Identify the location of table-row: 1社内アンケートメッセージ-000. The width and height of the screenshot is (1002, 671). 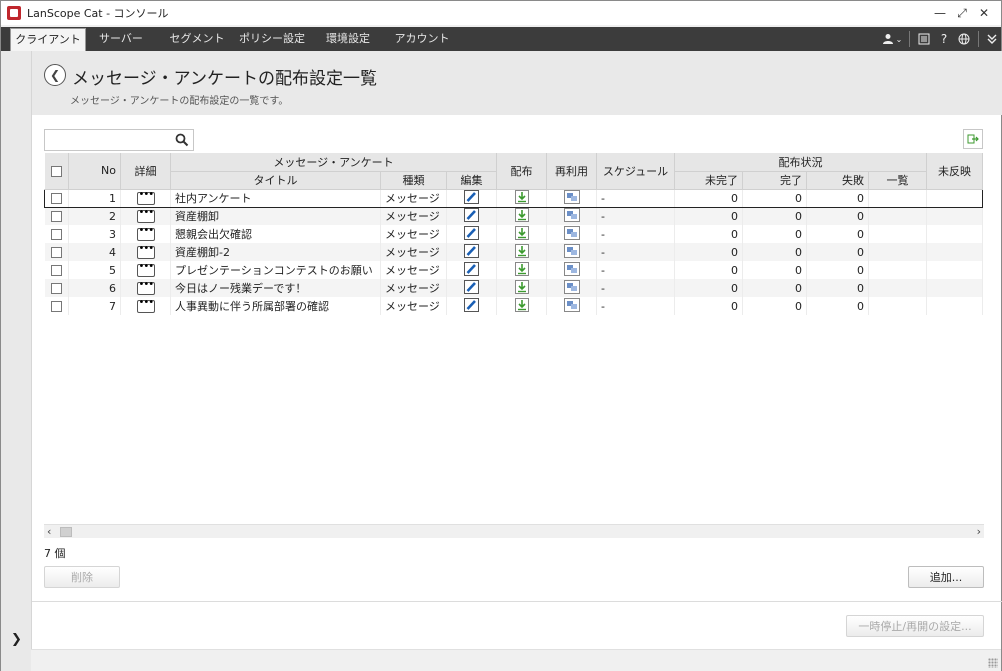
(513, 198).